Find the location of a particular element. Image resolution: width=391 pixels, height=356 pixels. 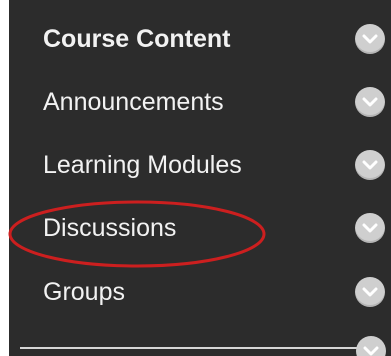

menu-divider is located at coordinates (189, 348).